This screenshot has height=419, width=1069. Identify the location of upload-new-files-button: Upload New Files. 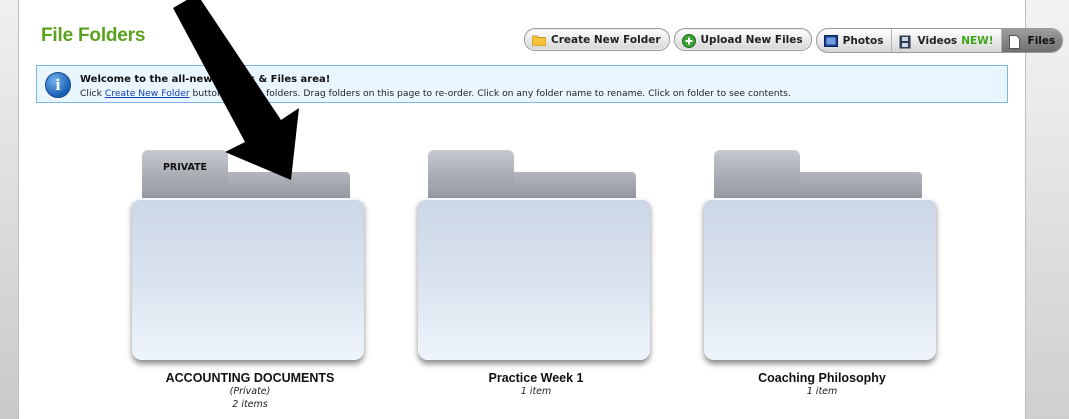
(742, 39).